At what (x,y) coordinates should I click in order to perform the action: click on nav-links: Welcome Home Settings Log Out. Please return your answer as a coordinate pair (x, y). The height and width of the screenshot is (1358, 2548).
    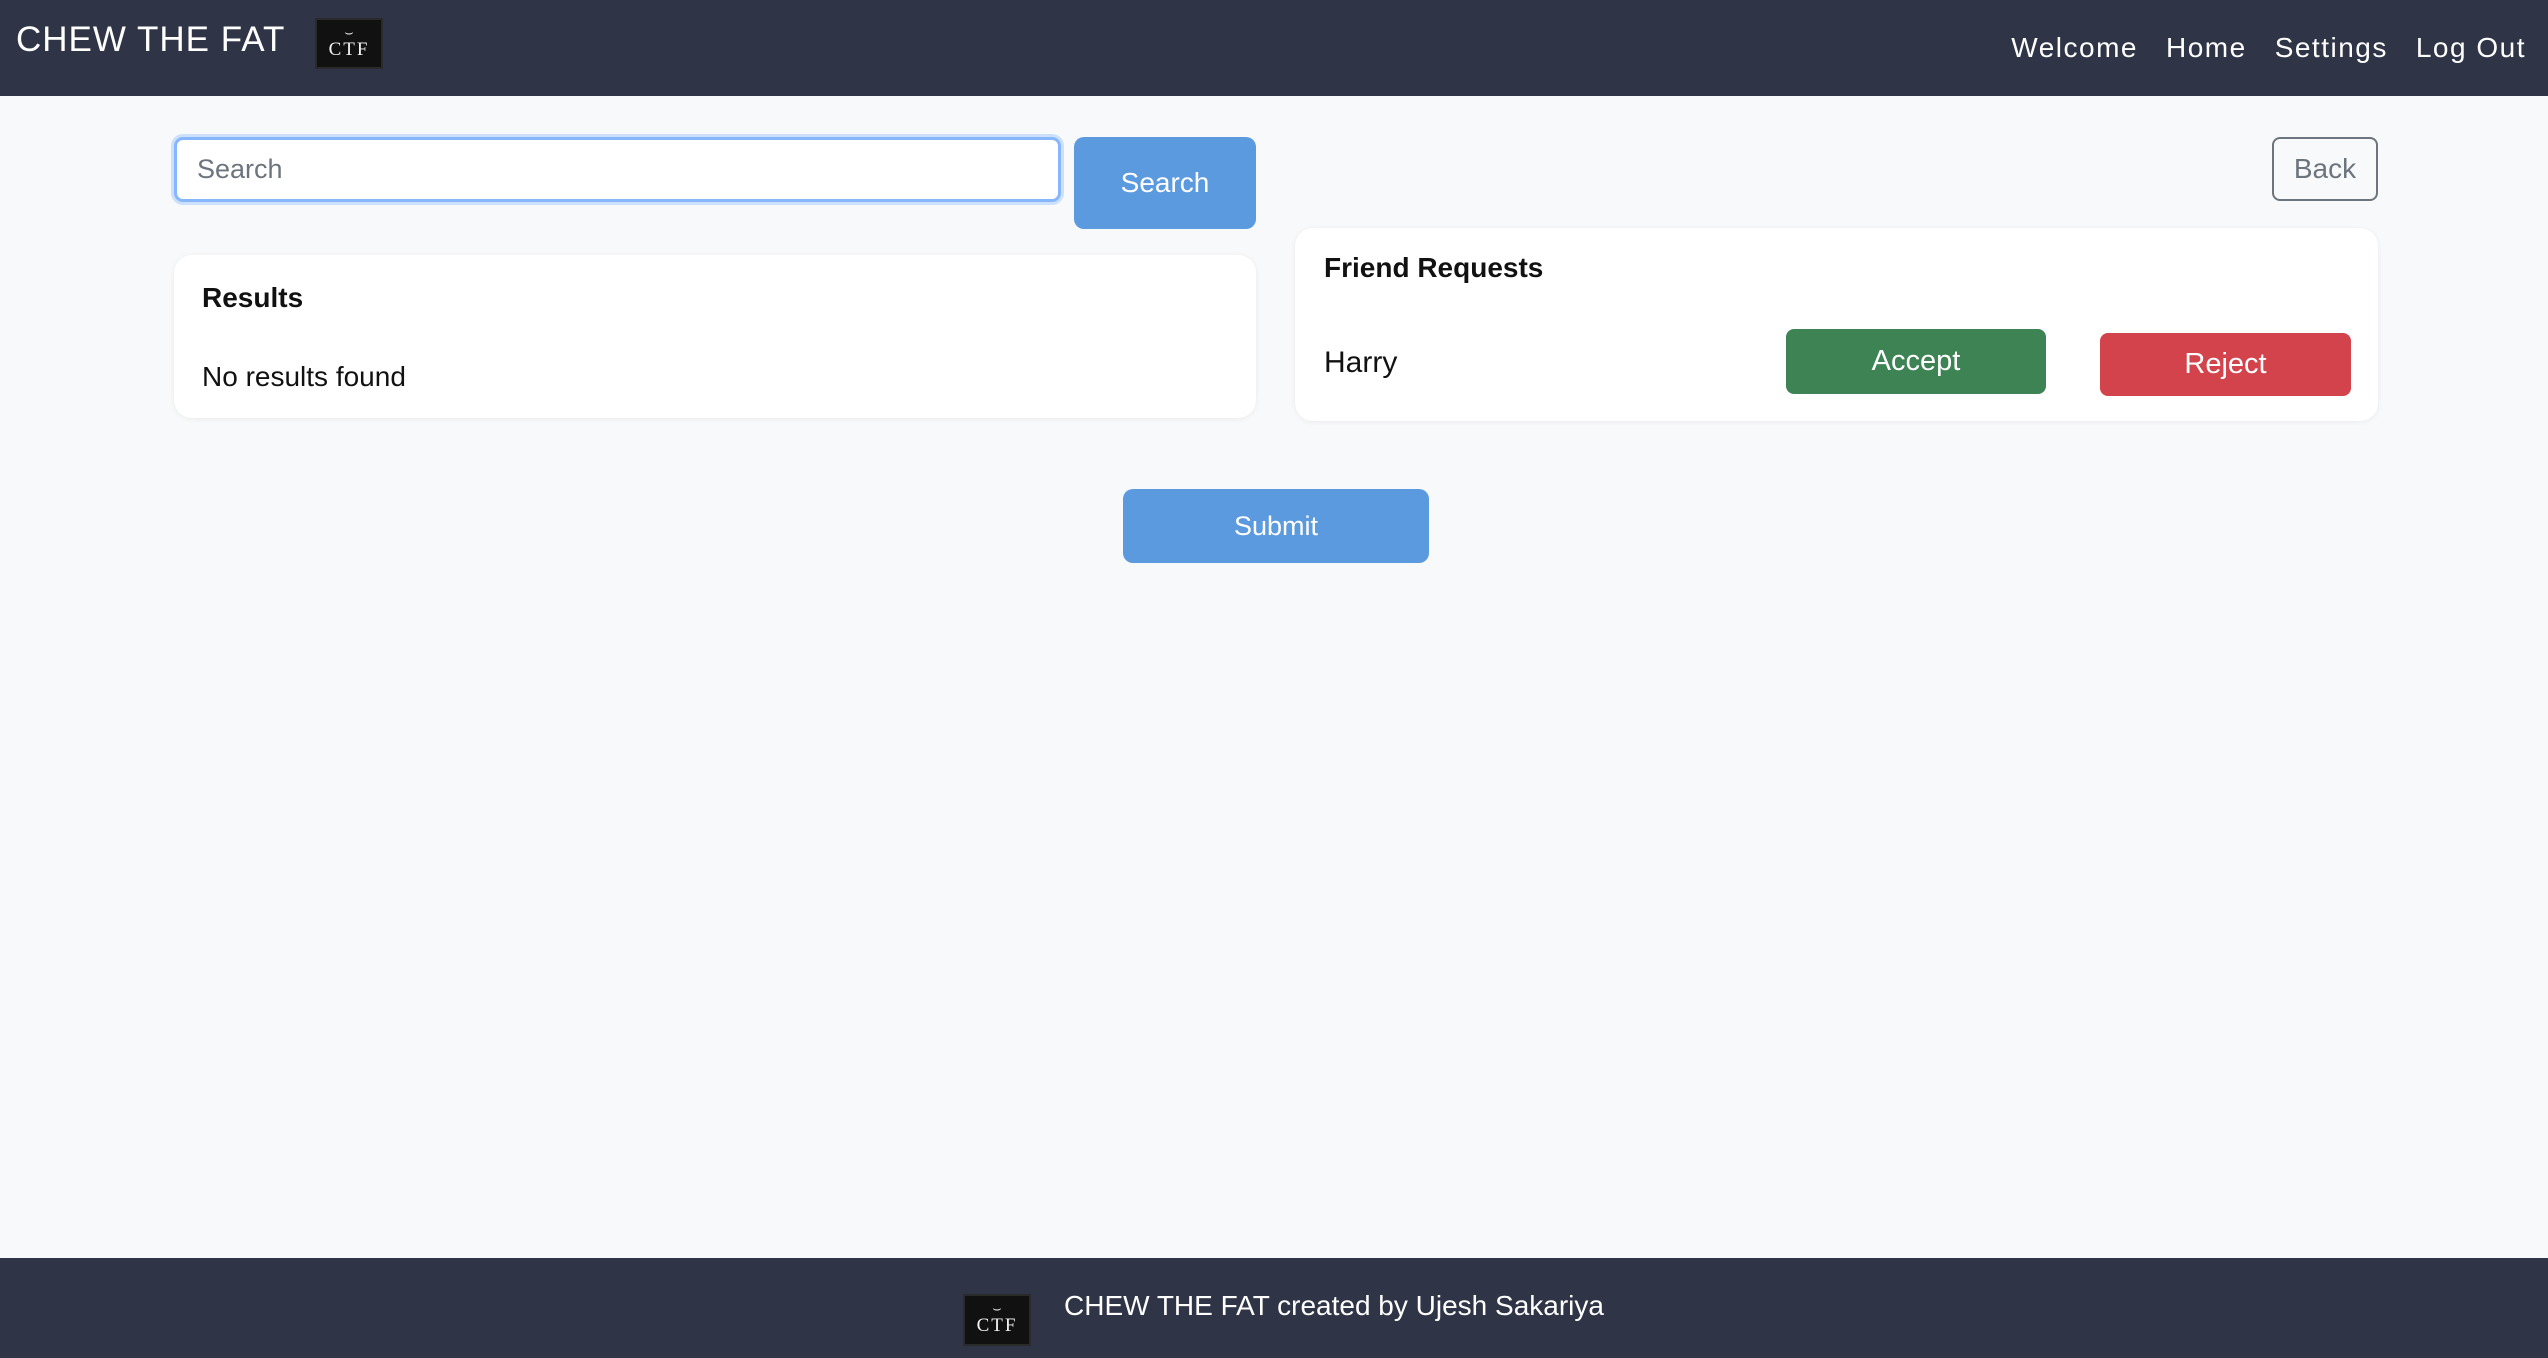
    Looking at the image, I should click on (2268, 48).